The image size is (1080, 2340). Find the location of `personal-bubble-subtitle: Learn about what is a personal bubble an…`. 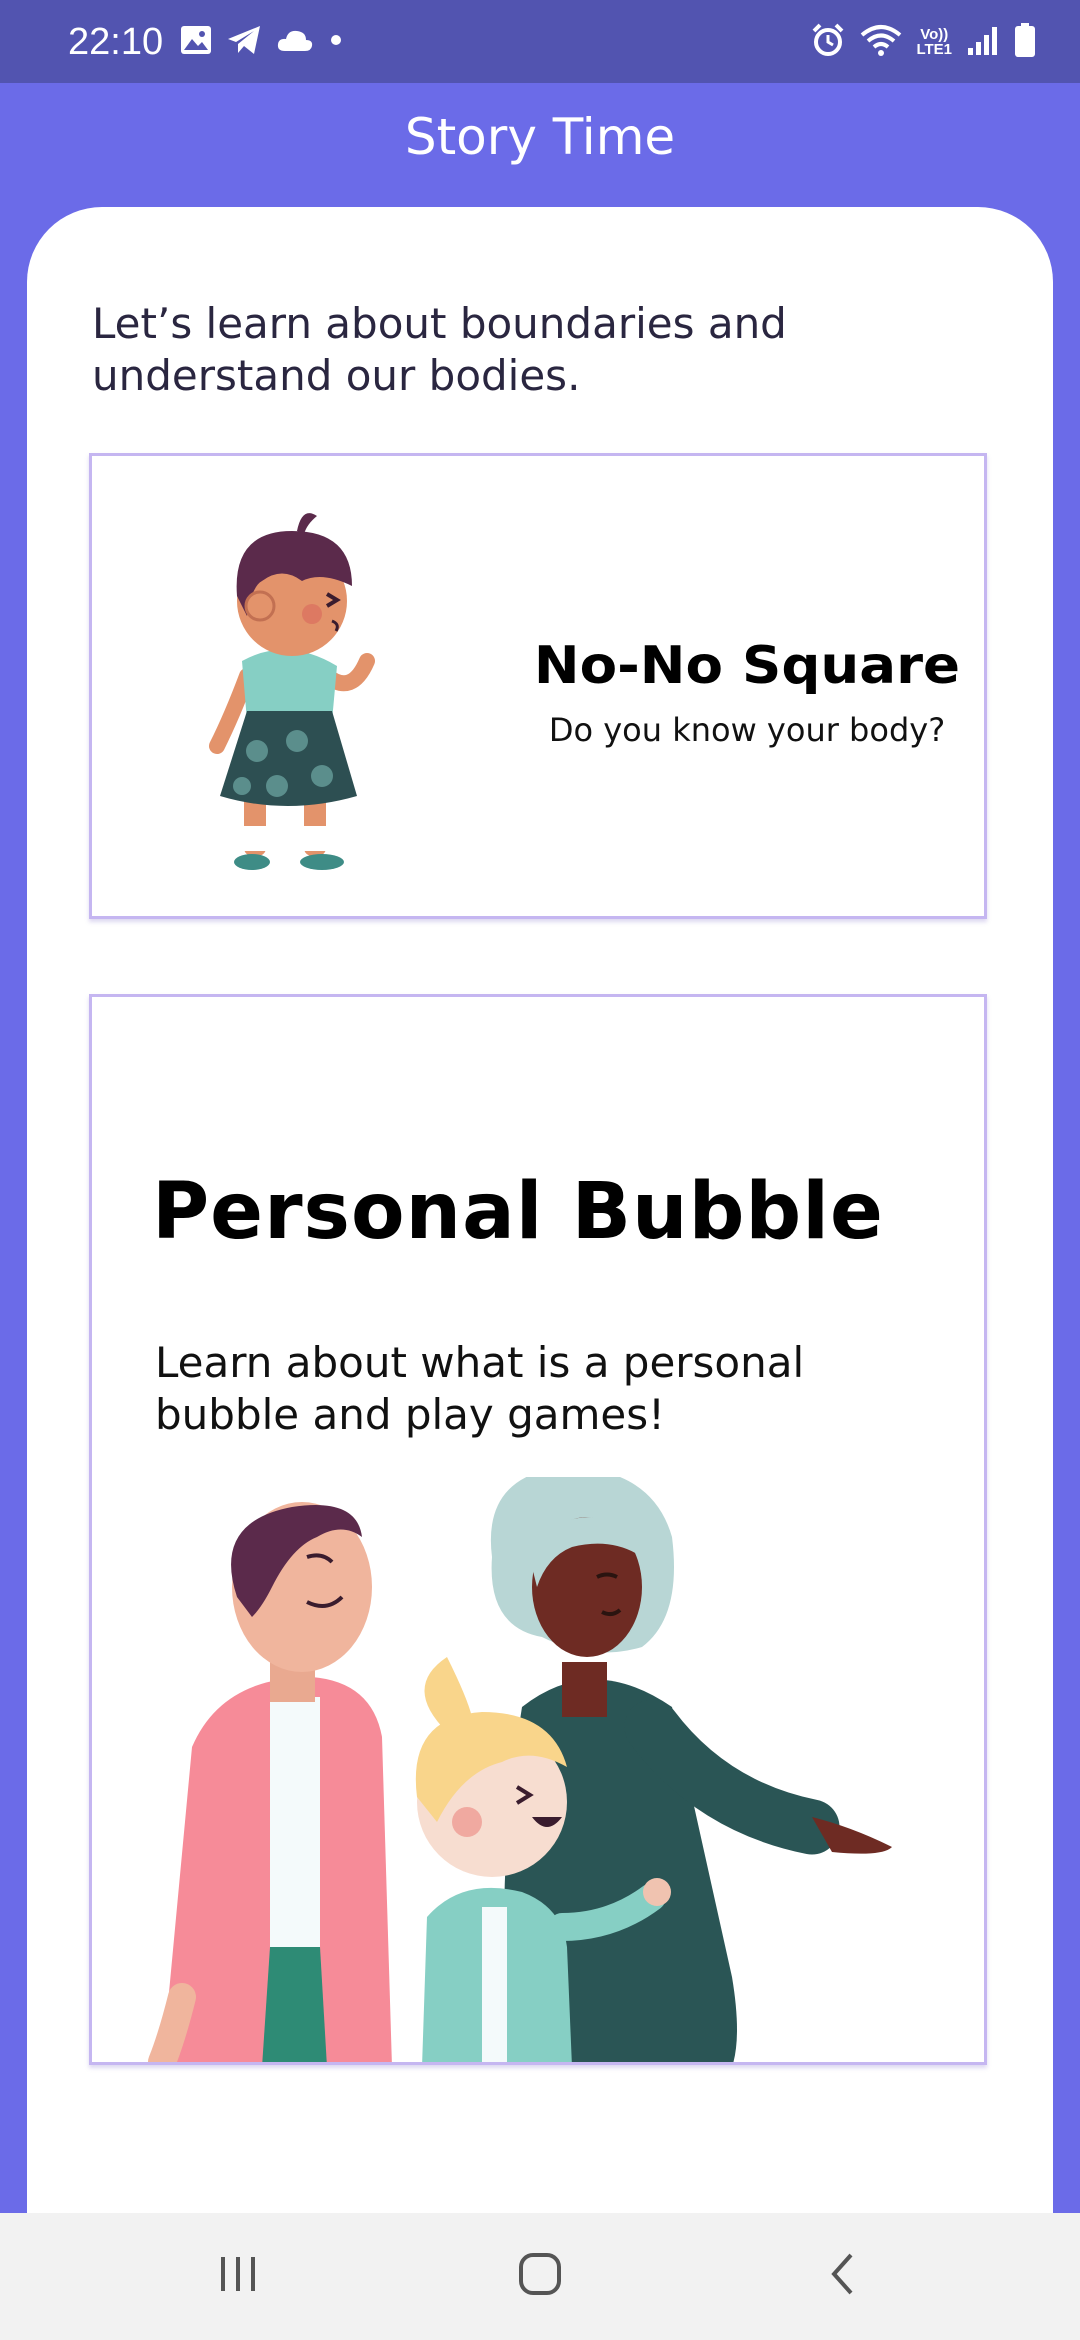

personal-bubble-subtitle: Learn about what is a personal bubble an… is located at coordinates (480, 1388).